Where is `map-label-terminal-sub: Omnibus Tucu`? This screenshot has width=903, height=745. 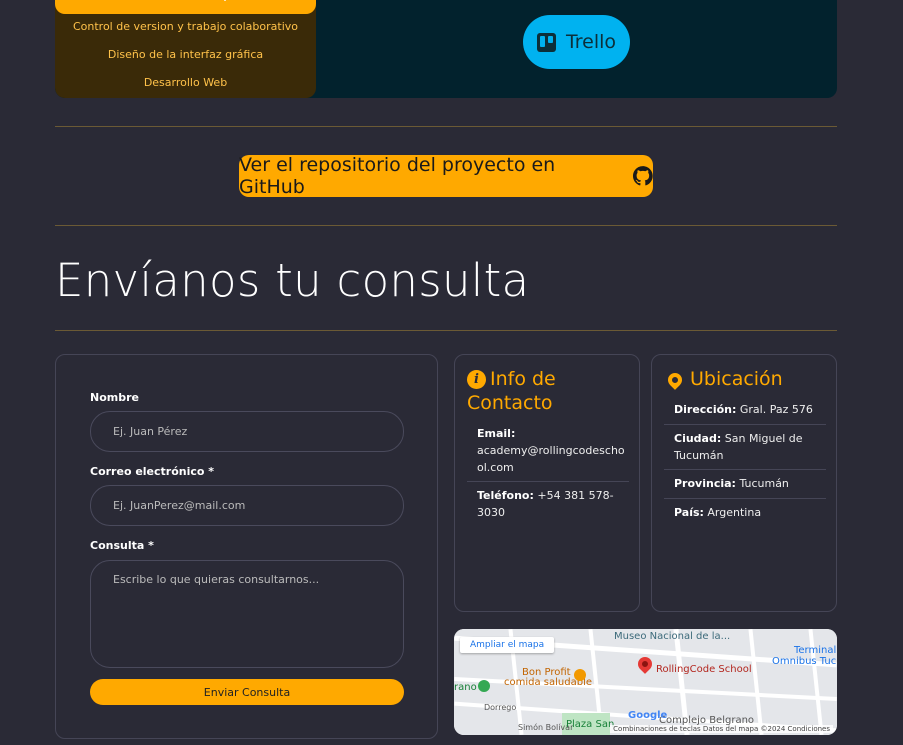
map-label-terminal-sub: Omnibus Tucu is located at coordinates (804, 661).